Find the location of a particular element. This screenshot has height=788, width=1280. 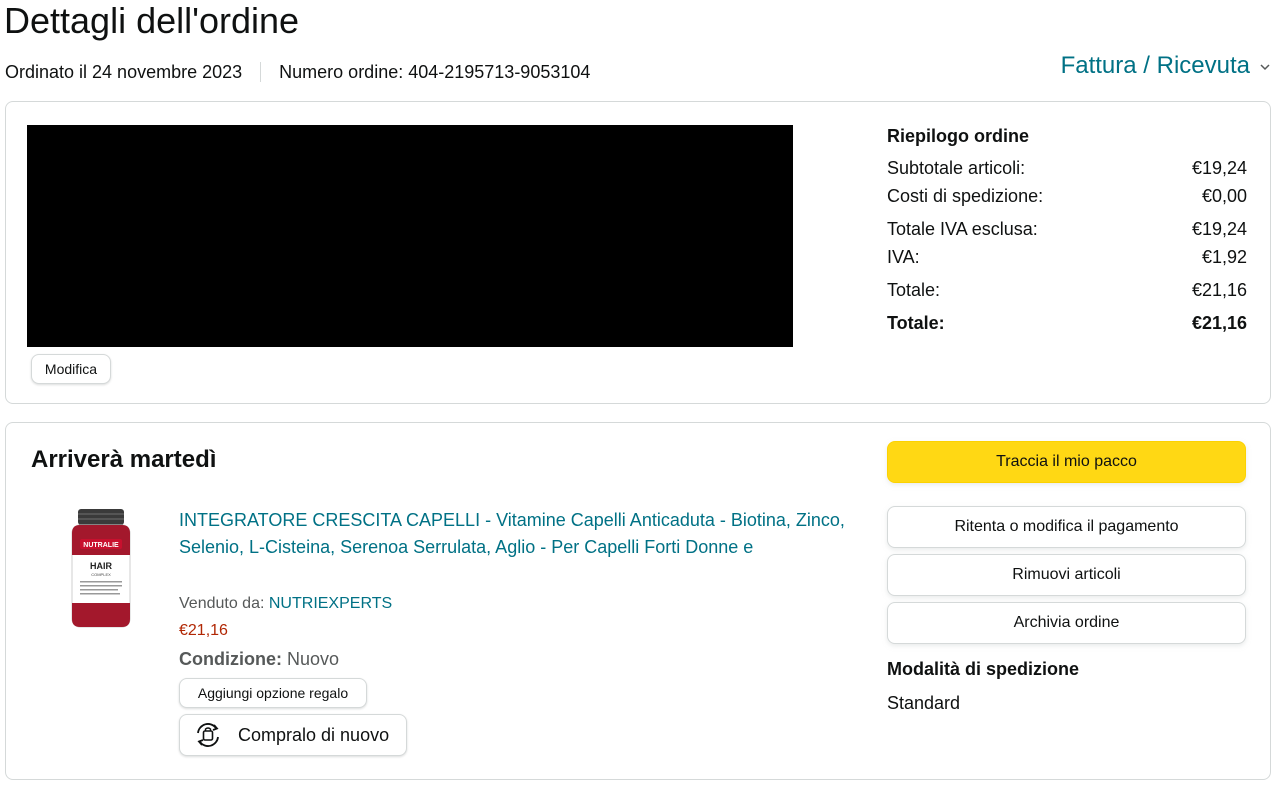

summary-label: Totale IVA esclusa: is located at coordinates (962, 229).